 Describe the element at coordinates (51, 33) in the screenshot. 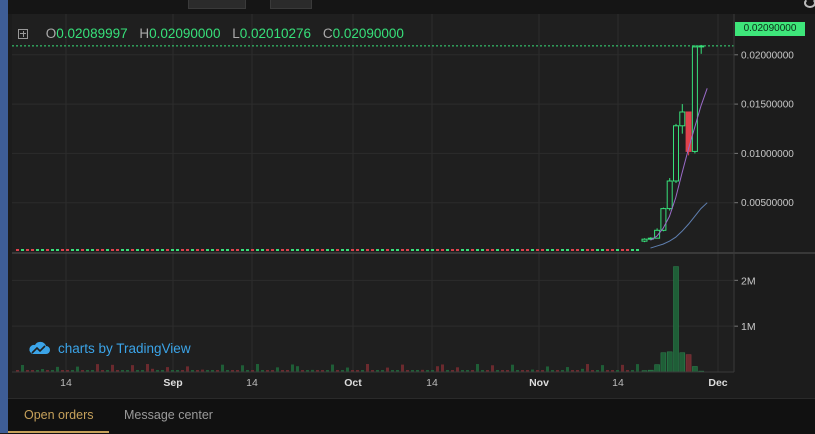

I see `open-label: O` at that location.